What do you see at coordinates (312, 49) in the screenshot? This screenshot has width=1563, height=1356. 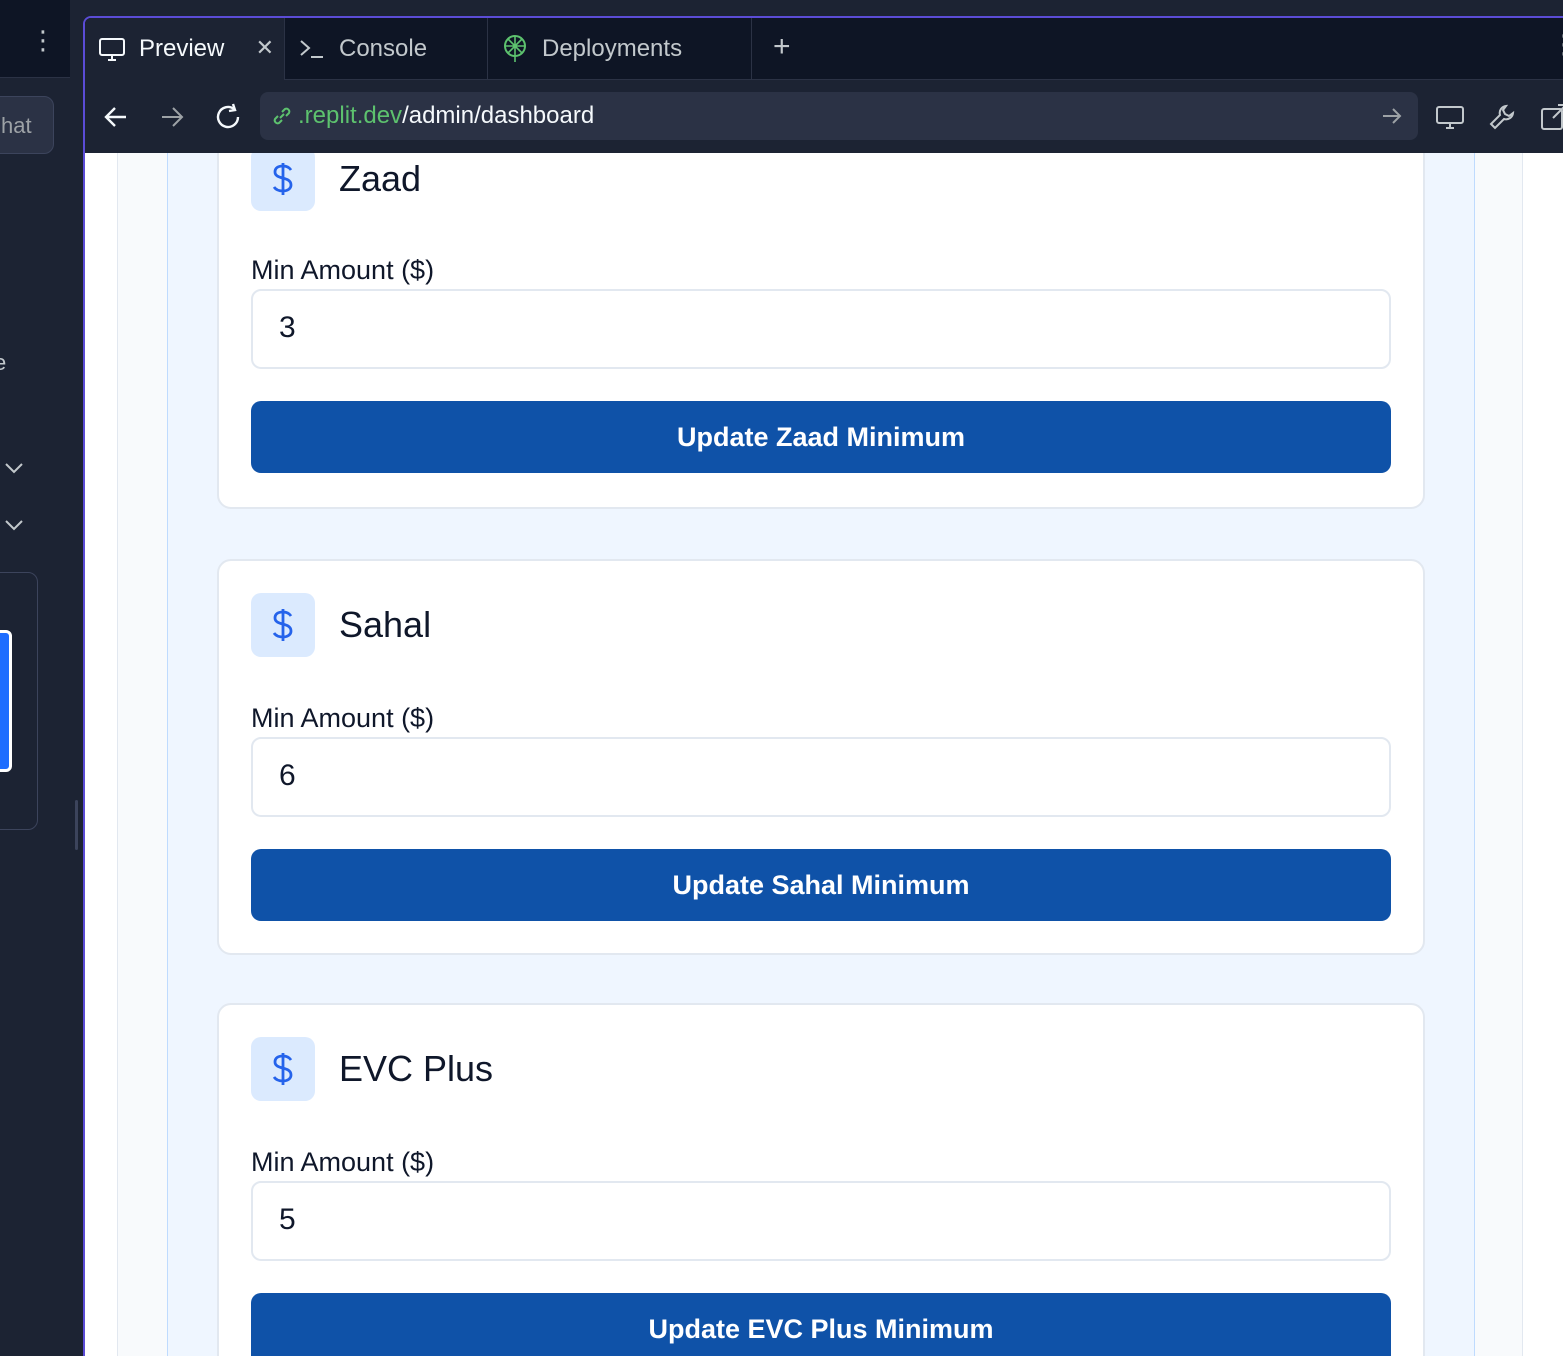 I see `terminal-icon` at bounding box center [312, 49].